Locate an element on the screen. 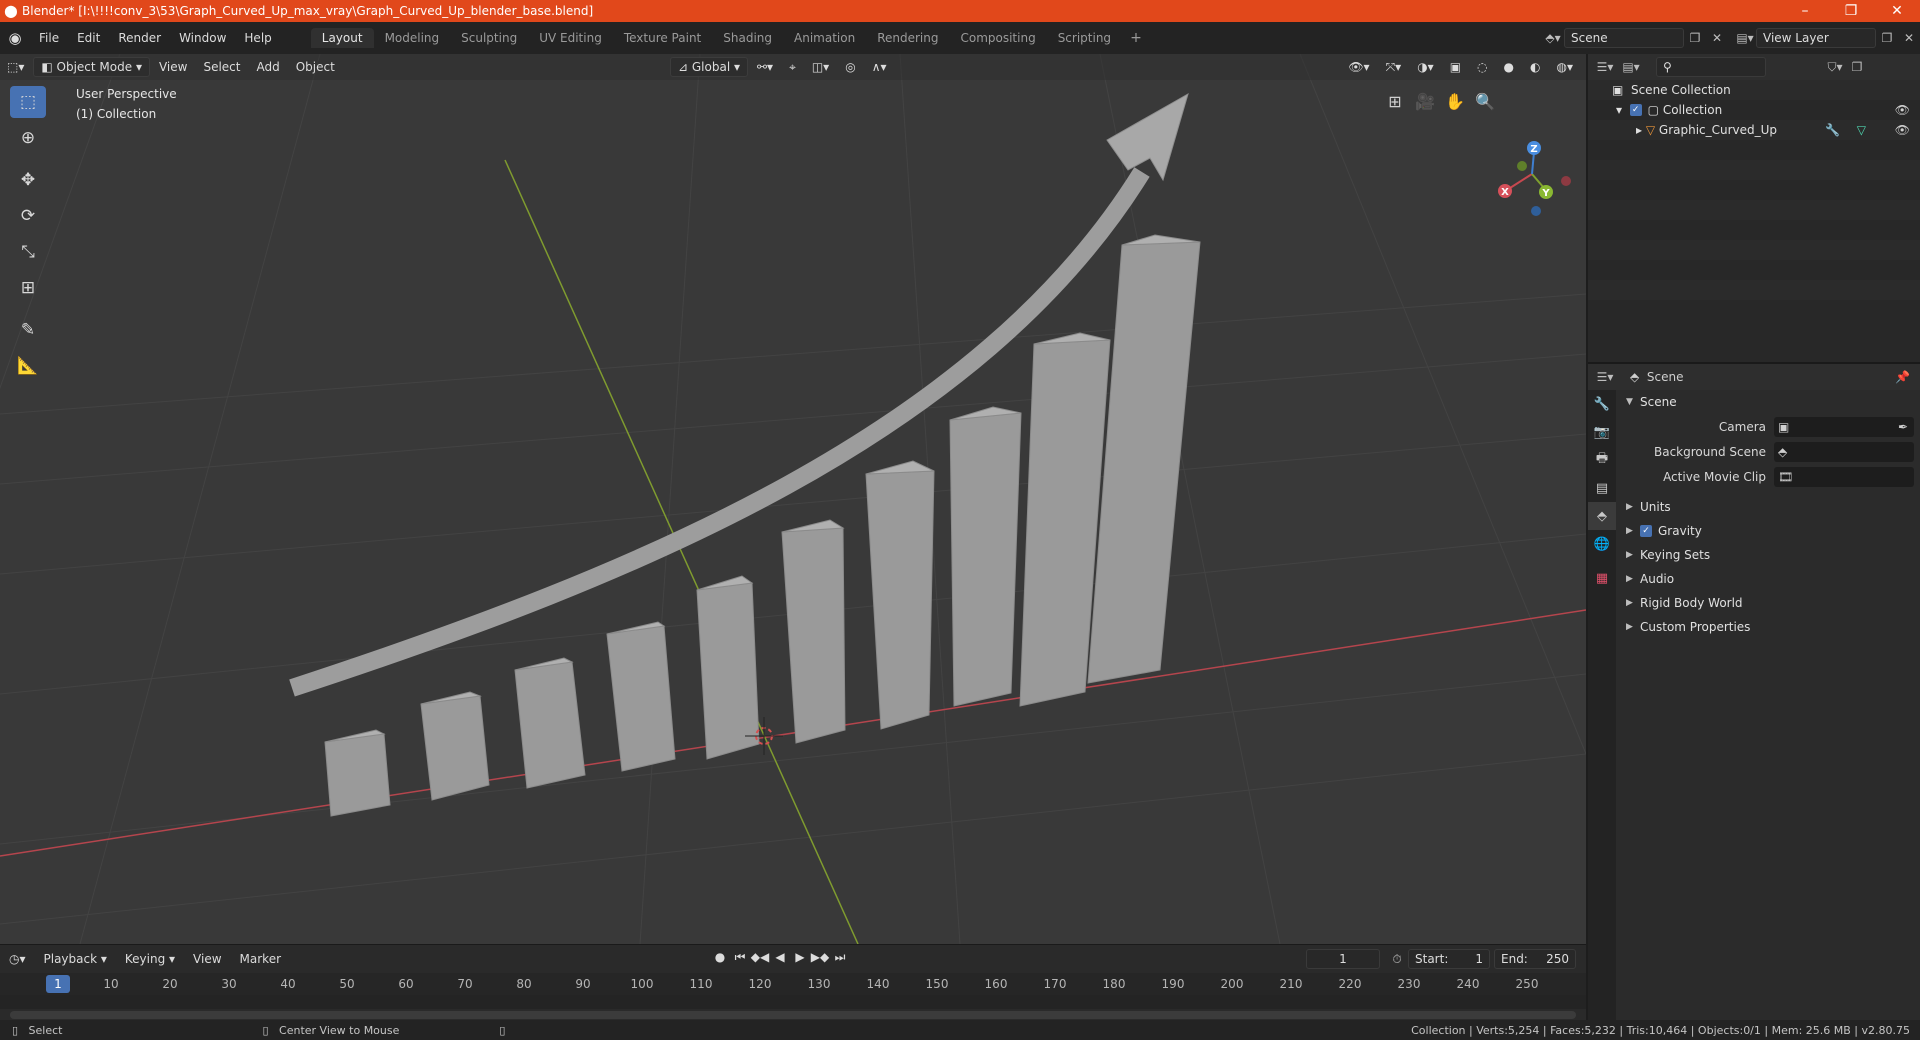 The height and width of the screenshot is (1040, 1920). tab-animation: Animation is located at coordinates (824, 38).